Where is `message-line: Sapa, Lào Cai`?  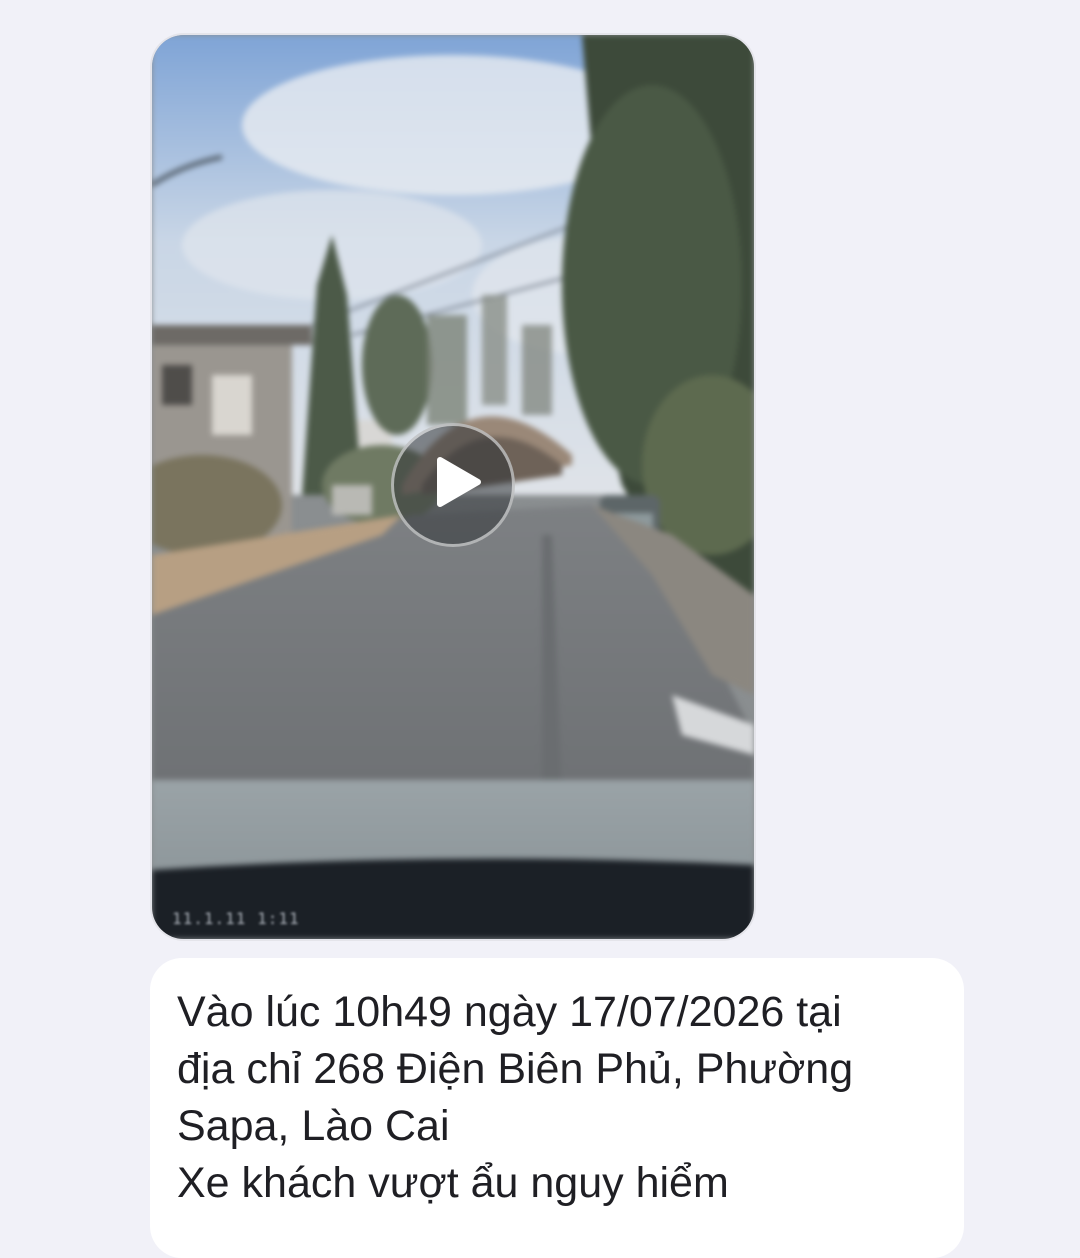 message-line: Sapa, Lào Cai is located at coordinates (313, 1126).